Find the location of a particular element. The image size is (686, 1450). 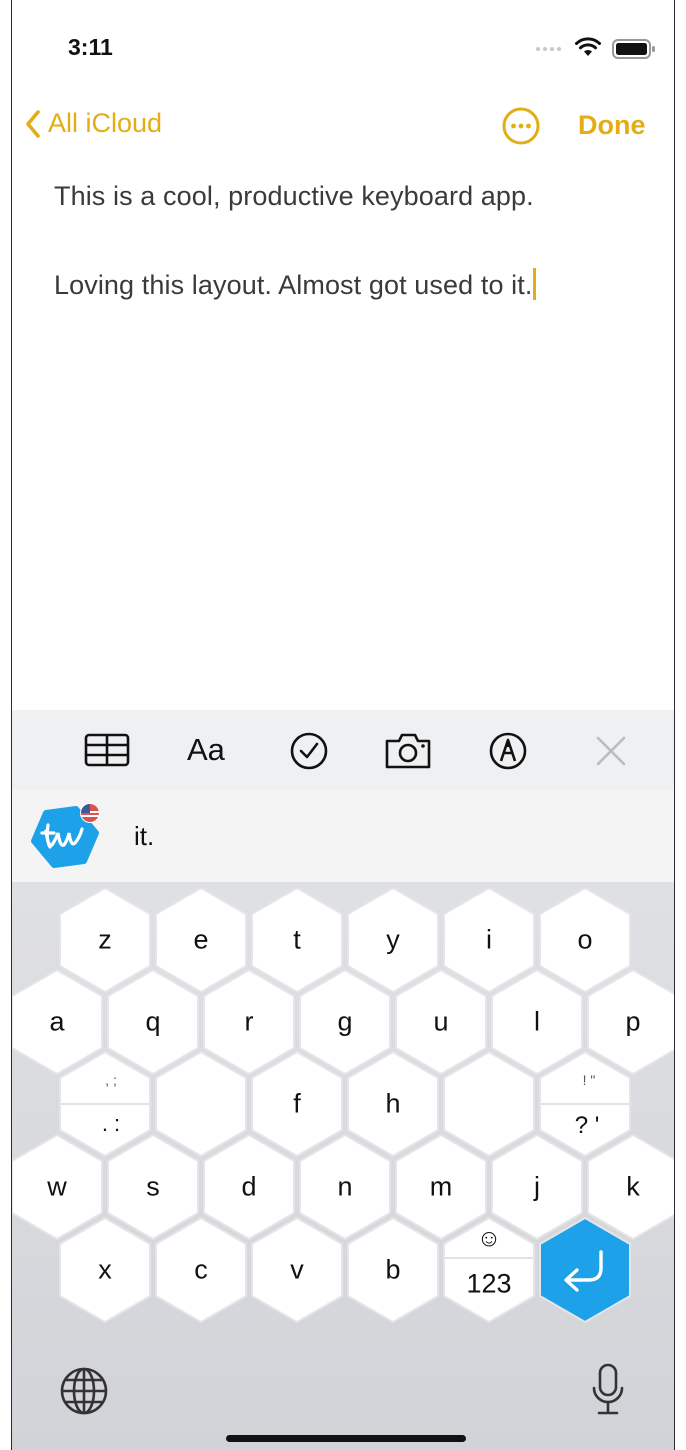

key-label-d: d is located at coordinates (249, 1186).